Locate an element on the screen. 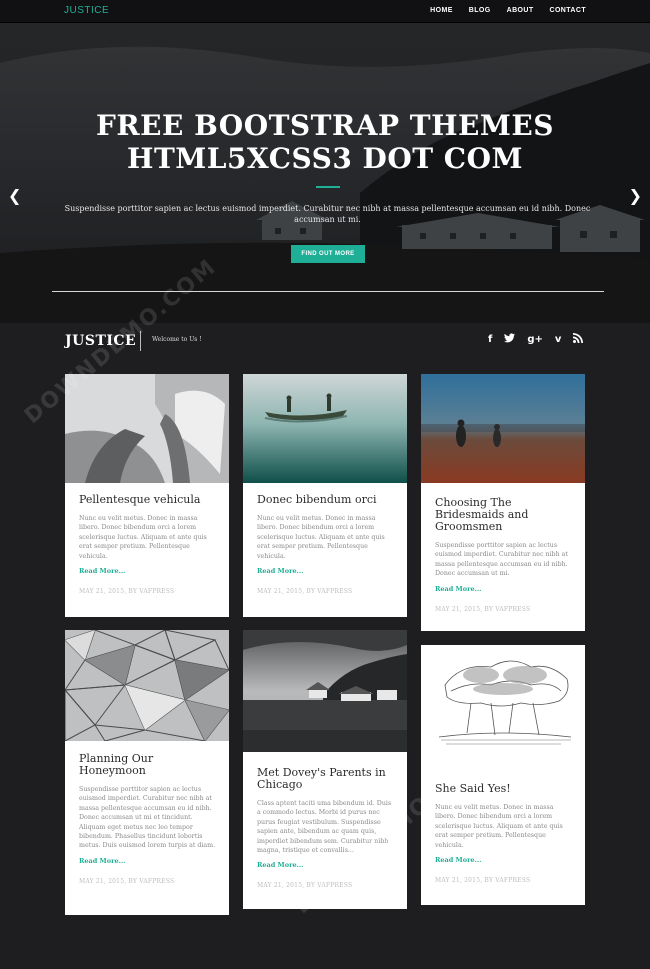 The height and width of the screenshot is (969, 650). nav-contact-link: CONTACT is located at coordinates (568, 10).